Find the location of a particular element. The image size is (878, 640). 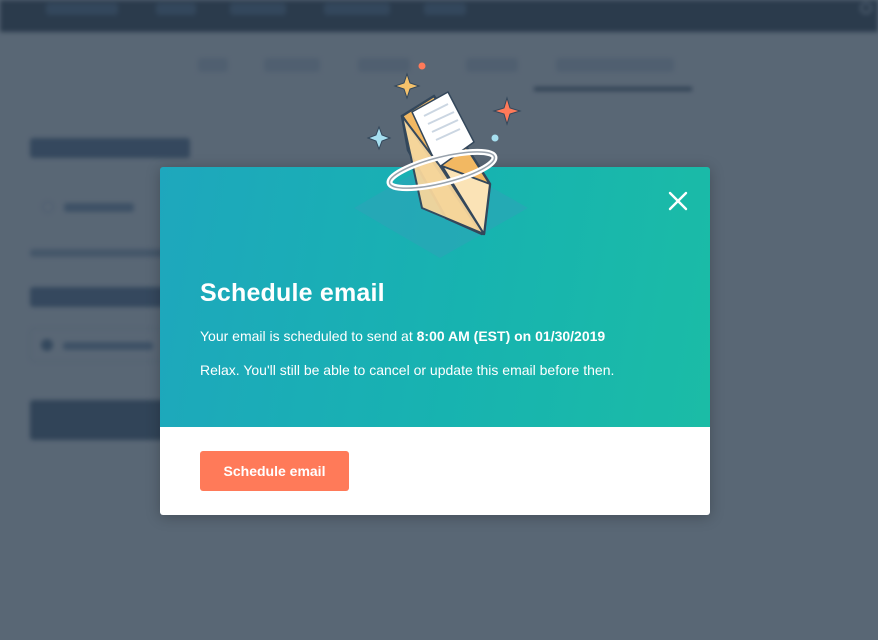

close-button is located at coordinates (678, 201).